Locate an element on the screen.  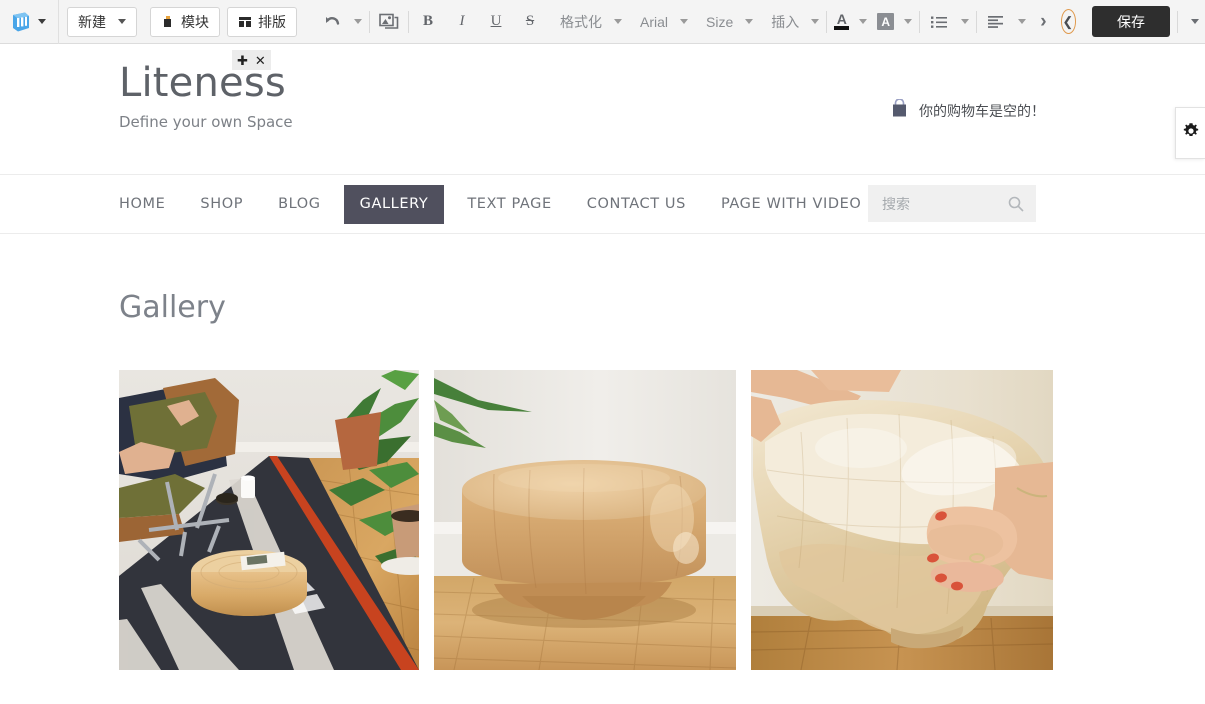
highlight-color-button: A is located at coordinates (895, 21).